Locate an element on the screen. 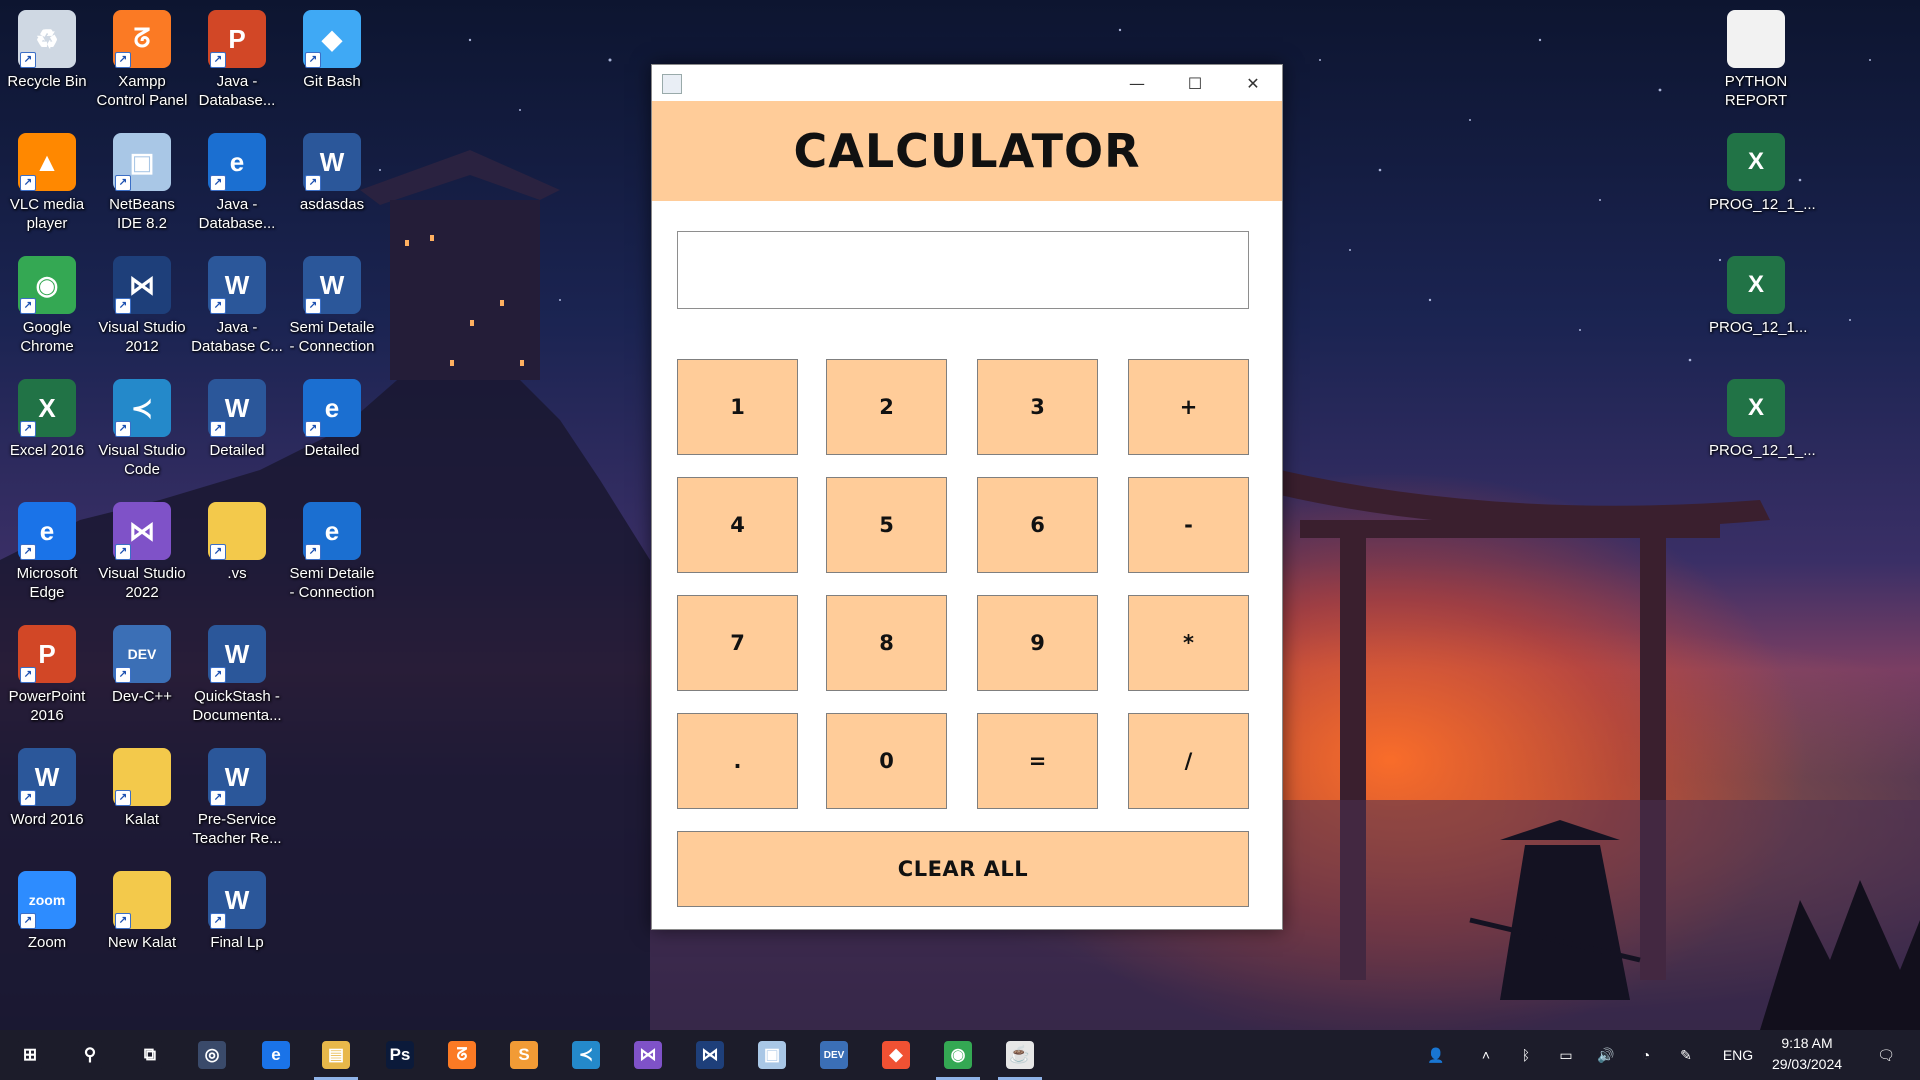  desktop-icon: ↗ New Kalat is located at coordinates (142, 908).